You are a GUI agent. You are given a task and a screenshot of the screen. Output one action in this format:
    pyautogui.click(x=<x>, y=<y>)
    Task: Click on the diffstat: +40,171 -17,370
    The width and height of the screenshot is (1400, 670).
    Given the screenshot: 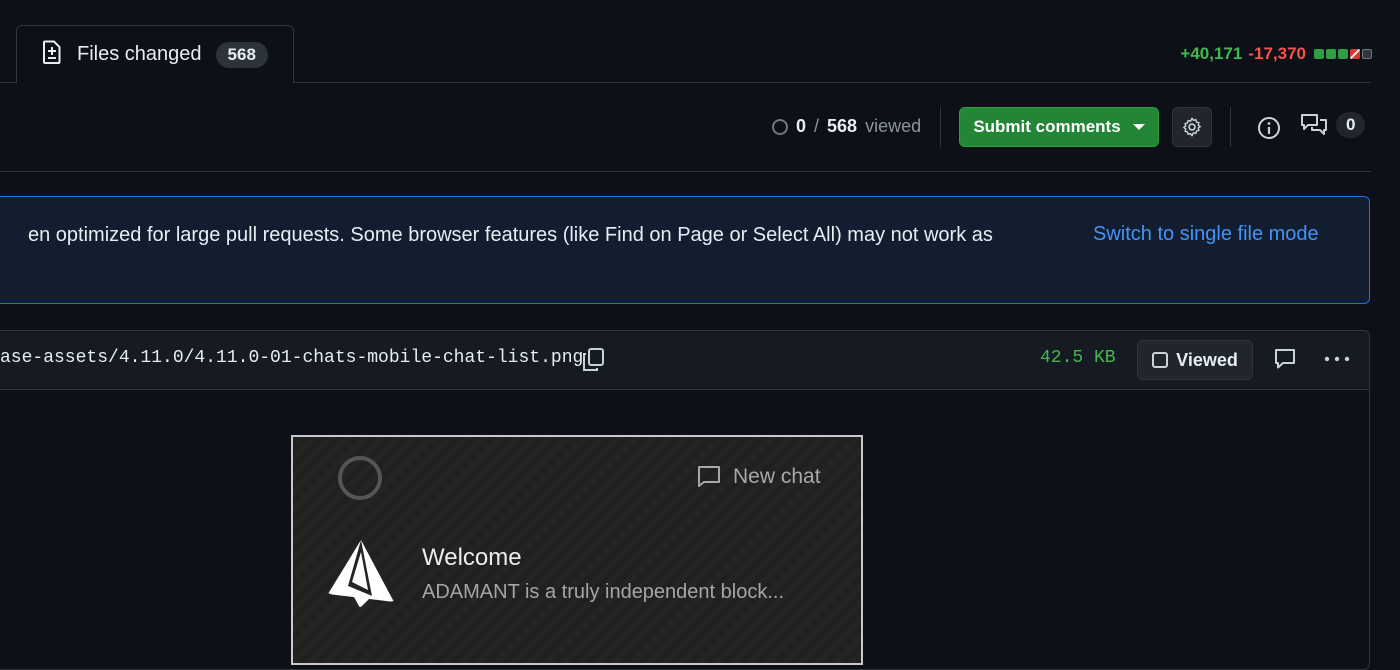 What is the action you would take?
    pyautogui.click(x=1276, y=54)
    